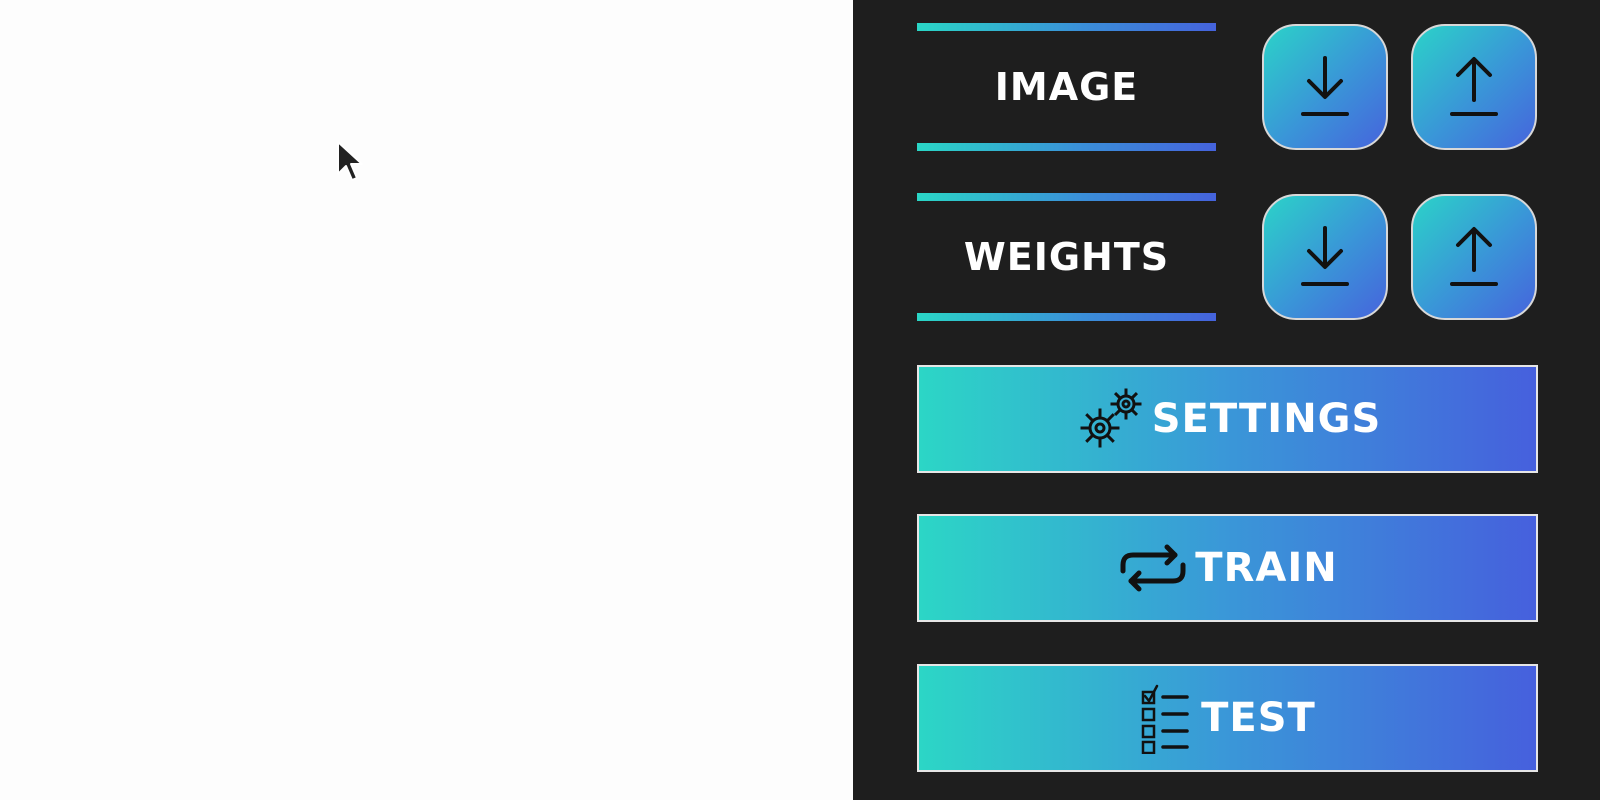 The image size is (1600, 800). I want to click on image-label: IMAGE, so click(1066, 87).